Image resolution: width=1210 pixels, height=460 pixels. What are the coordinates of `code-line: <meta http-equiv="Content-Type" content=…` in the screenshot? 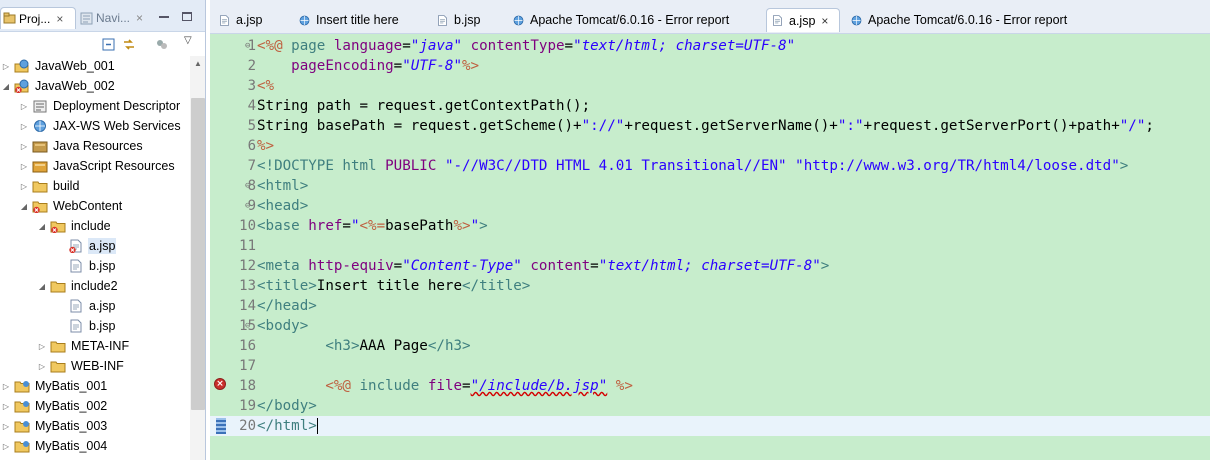 It's located at (543, 266).